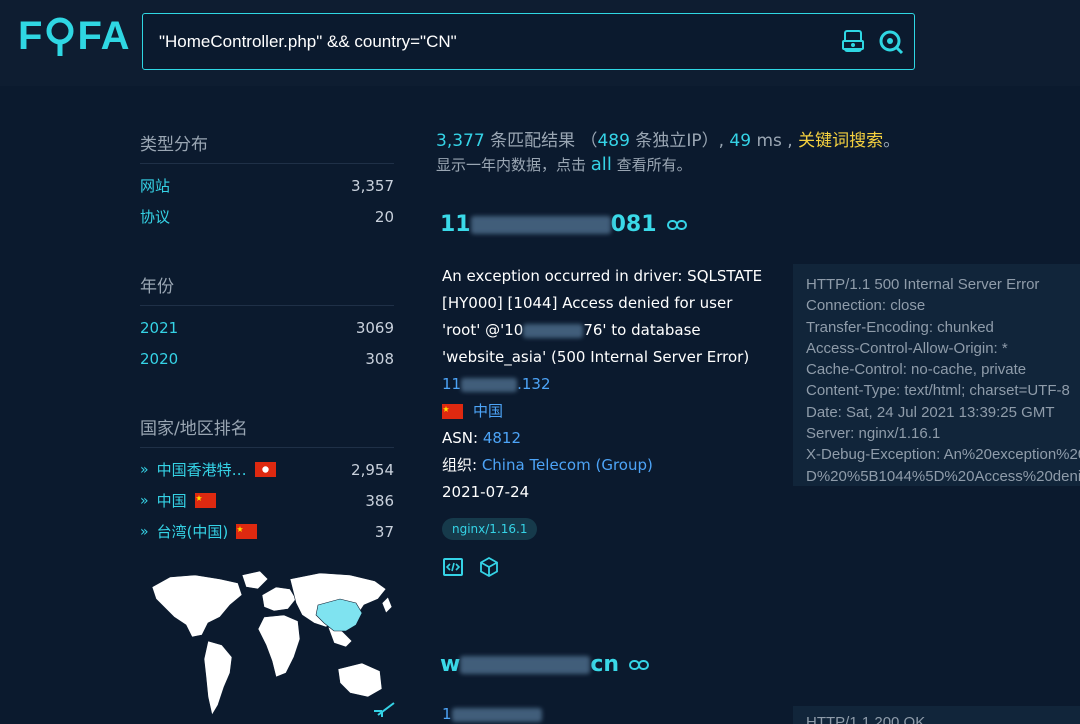 This screenshot has width=1080, height=724. I want to click on type-distribution-title: 类型分布, so click(267, 147).